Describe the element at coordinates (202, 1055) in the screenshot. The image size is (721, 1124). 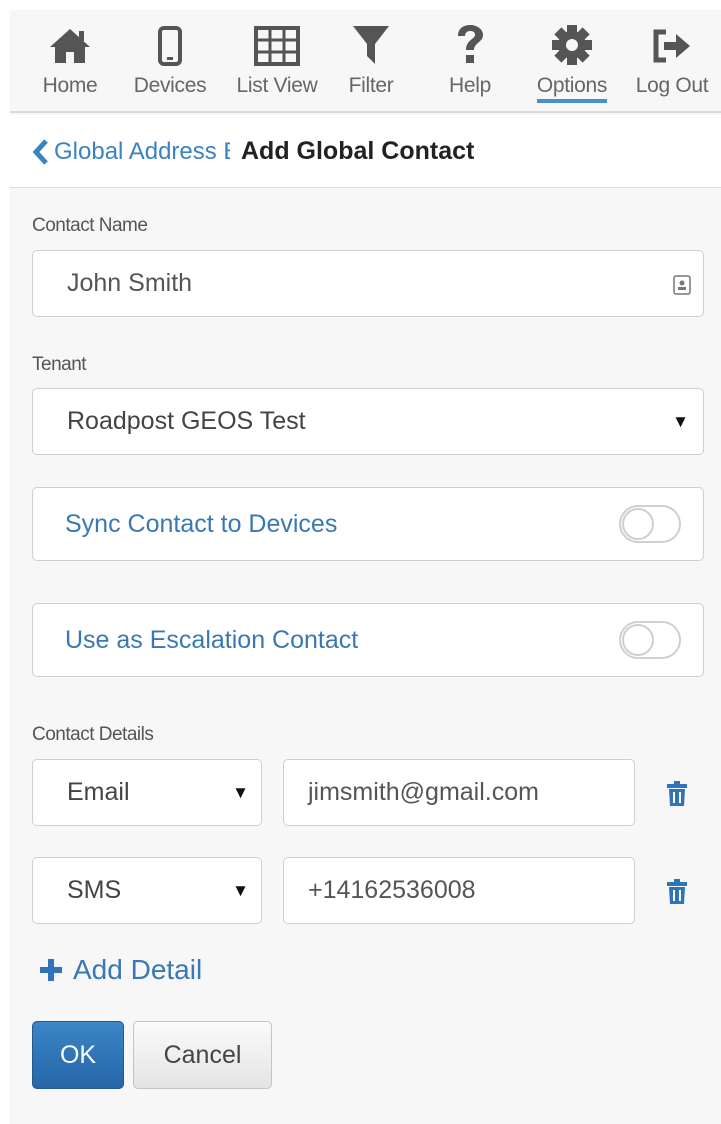
I see `cancel-button: Cancel` at that location.